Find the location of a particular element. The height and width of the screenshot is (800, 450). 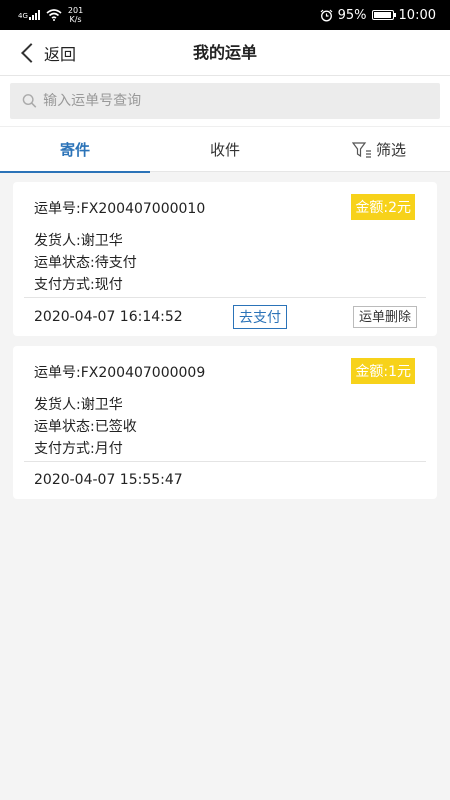

back-button: 返回 is located at coordinates (48, 53).